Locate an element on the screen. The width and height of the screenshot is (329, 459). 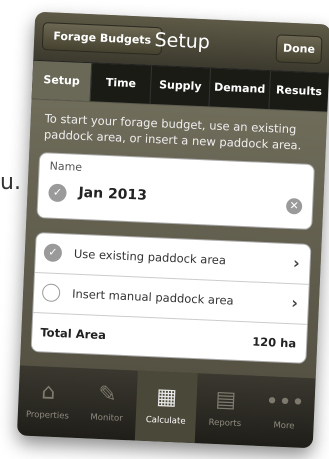
checked-radio-icon: ✓ is located at coordinates (53, 253).